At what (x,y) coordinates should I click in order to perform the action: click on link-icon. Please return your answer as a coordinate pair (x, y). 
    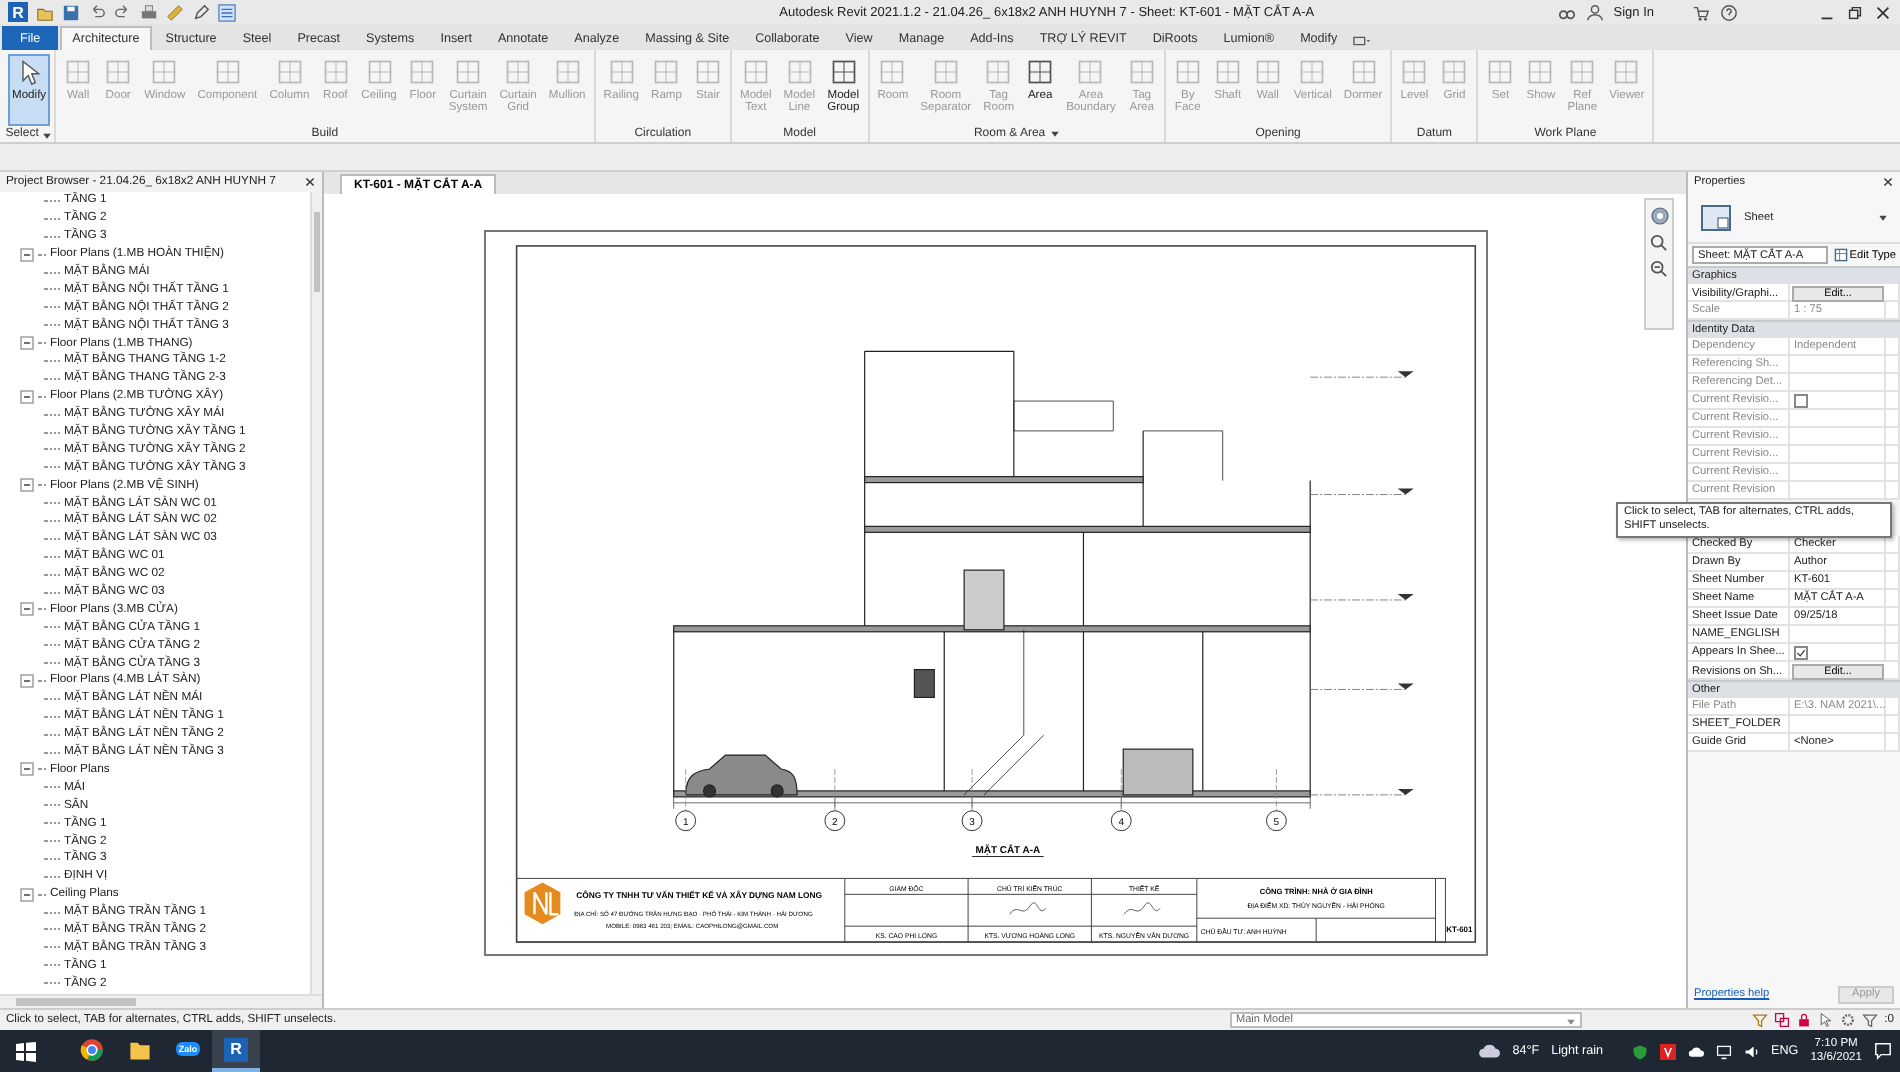
    Looking at the image, I should click on (1782, 1020).